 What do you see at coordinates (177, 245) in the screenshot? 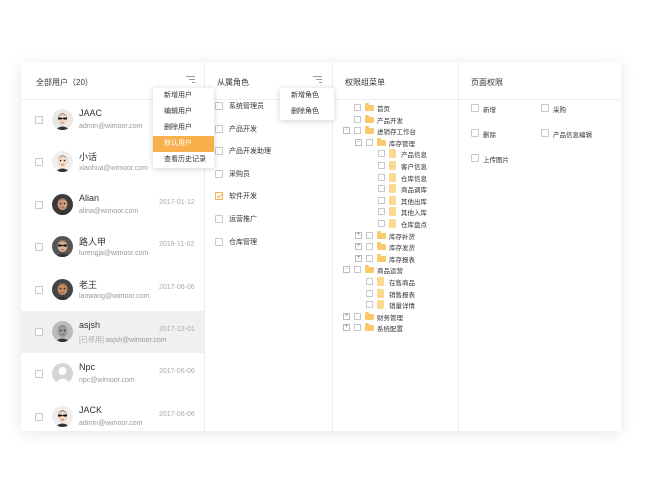
I see `user-date: 2016-11-02` at bounding box center [177, 245].